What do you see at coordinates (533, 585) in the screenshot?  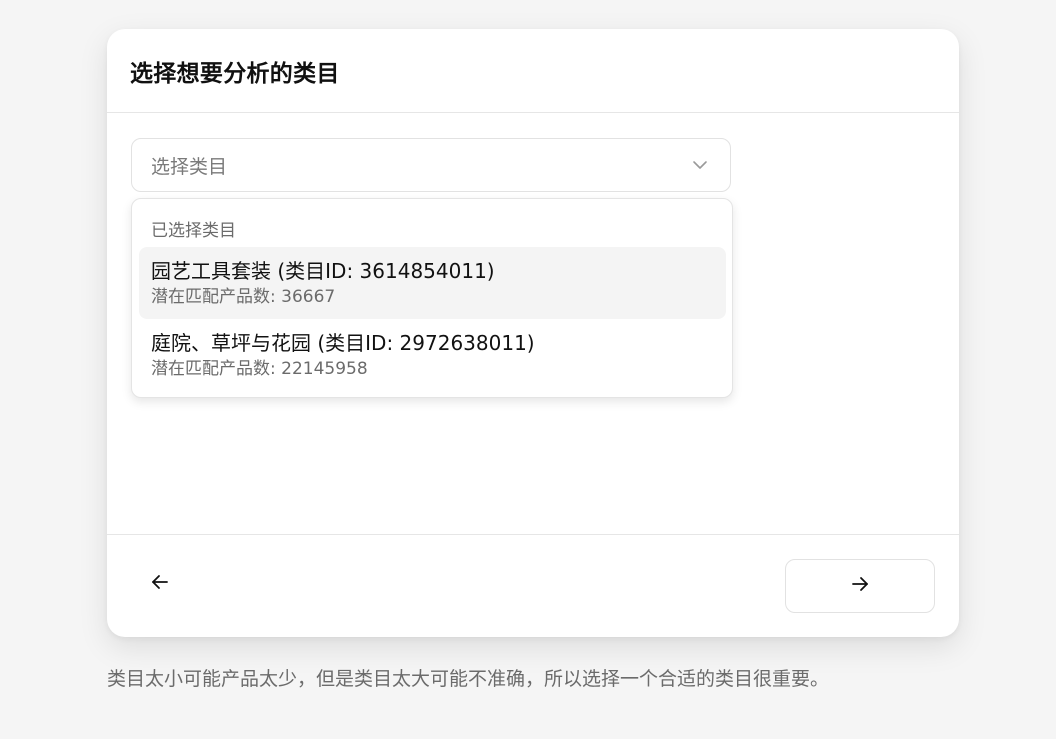 I see `card-footer` at bounding box center [533, 585].